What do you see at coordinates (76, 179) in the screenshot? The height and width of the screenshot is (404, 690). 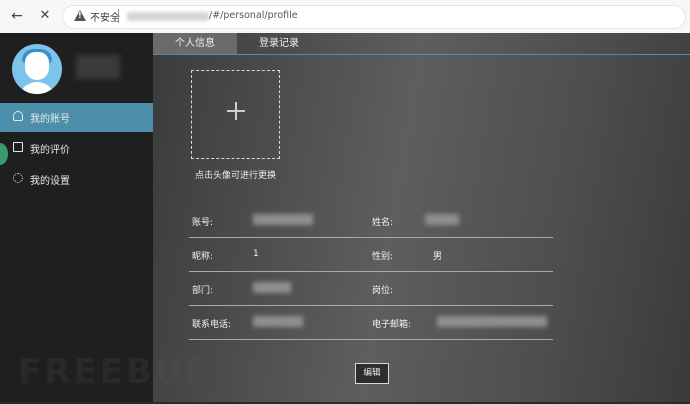 I see `sidebar-item-my-settings: 我的设置` at bounding box center [76, 179].